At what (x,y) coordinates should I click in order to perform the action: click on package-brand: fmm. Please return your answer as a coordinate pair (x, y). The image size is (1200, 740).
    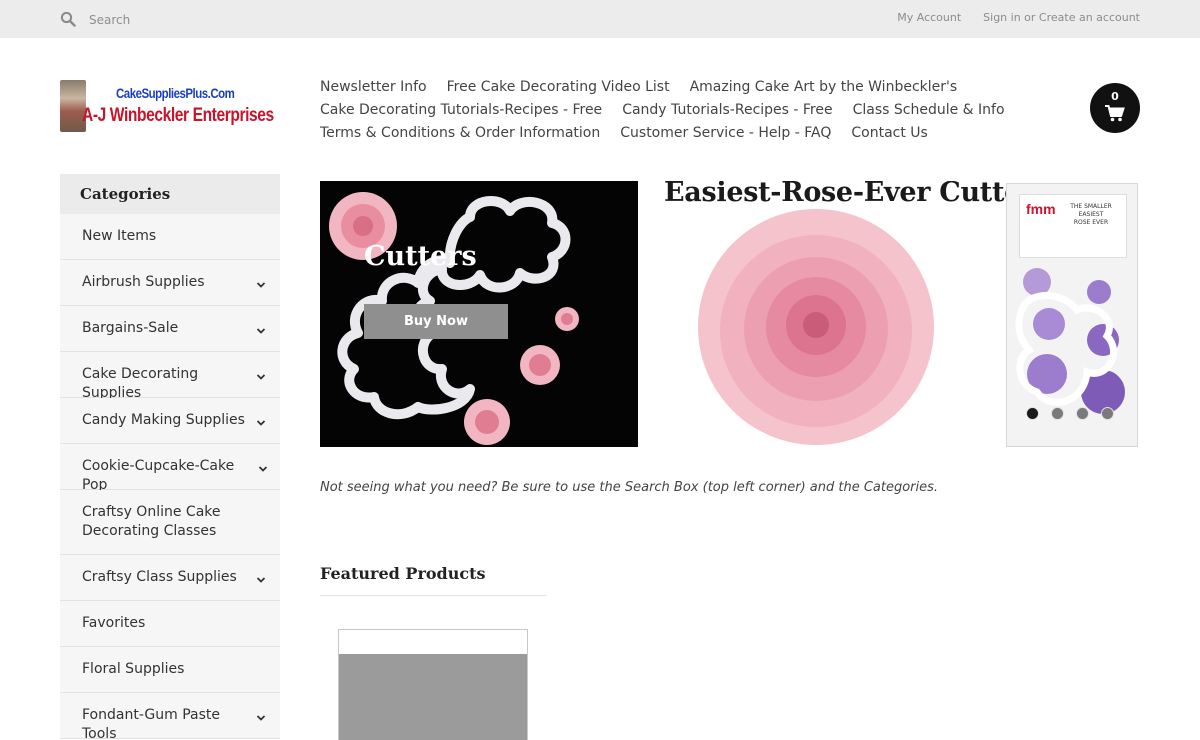
    Looking at the image, I should click on (1041, 209).